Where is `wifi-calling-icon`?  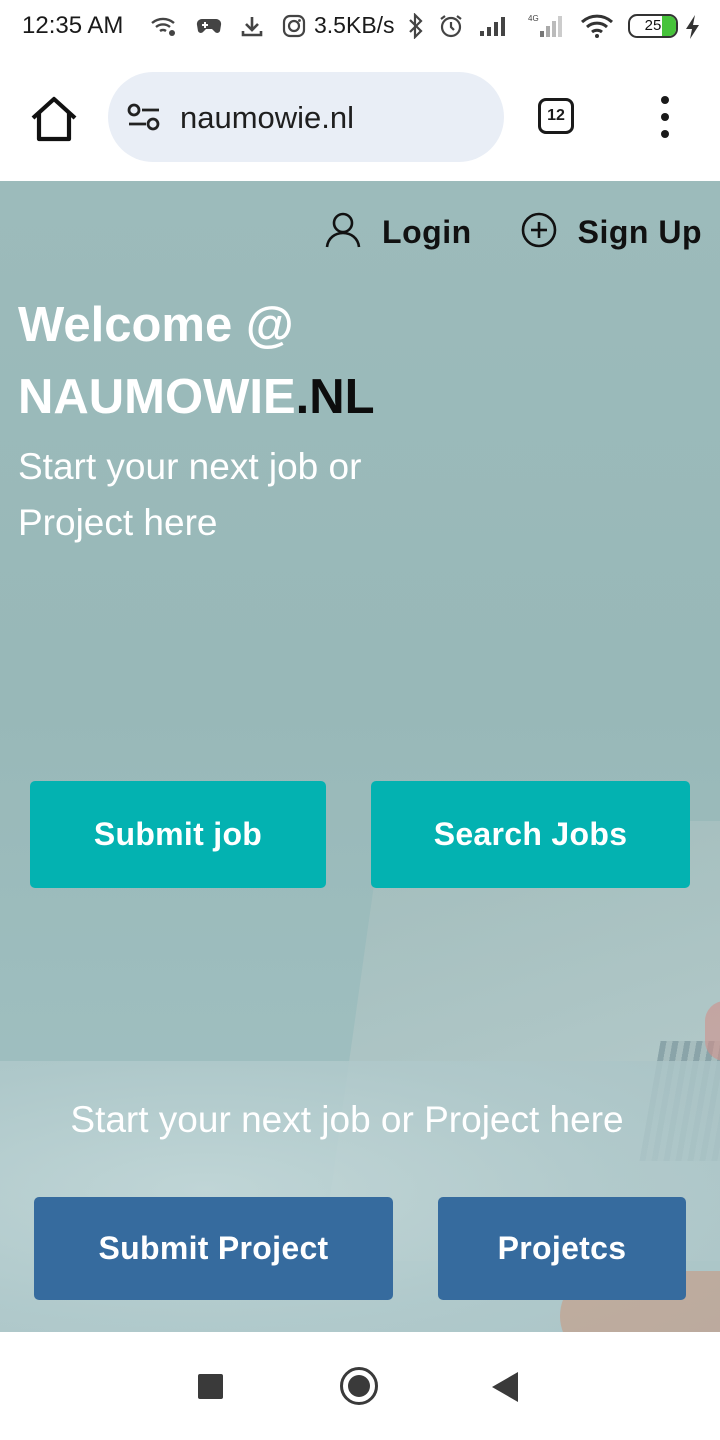
wifi-calling-icon is located at coordinates (164, 28).